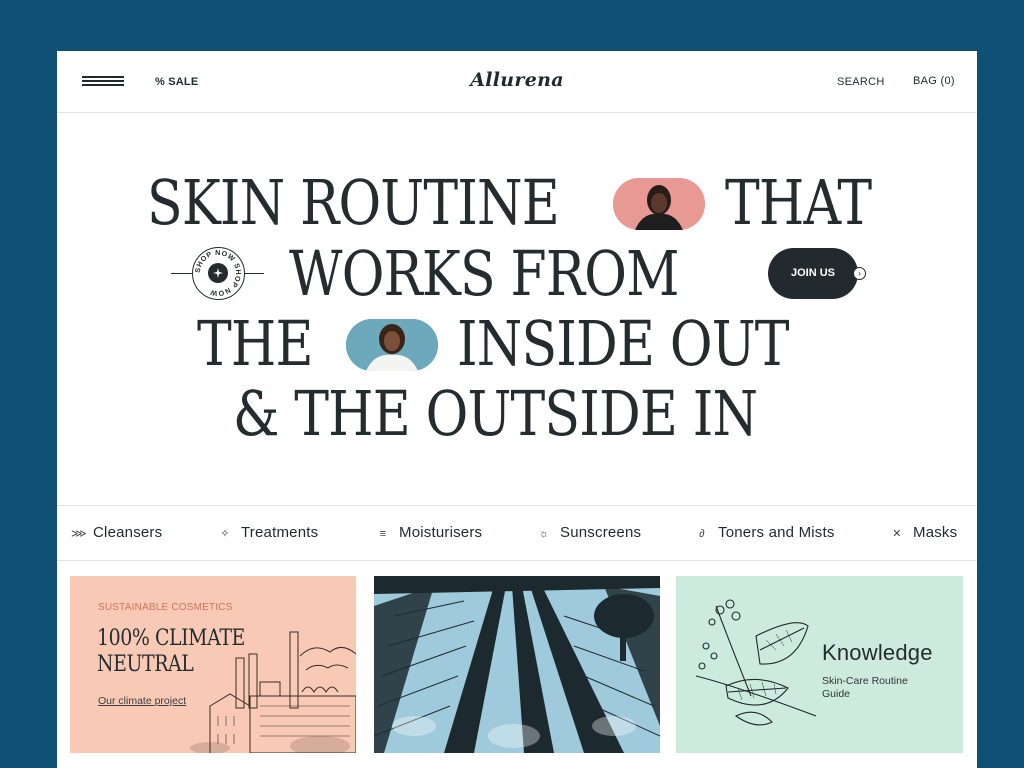  I want to click on card-eyebrow: SUSTAINABLE COSMETICS, so click(165, 607).